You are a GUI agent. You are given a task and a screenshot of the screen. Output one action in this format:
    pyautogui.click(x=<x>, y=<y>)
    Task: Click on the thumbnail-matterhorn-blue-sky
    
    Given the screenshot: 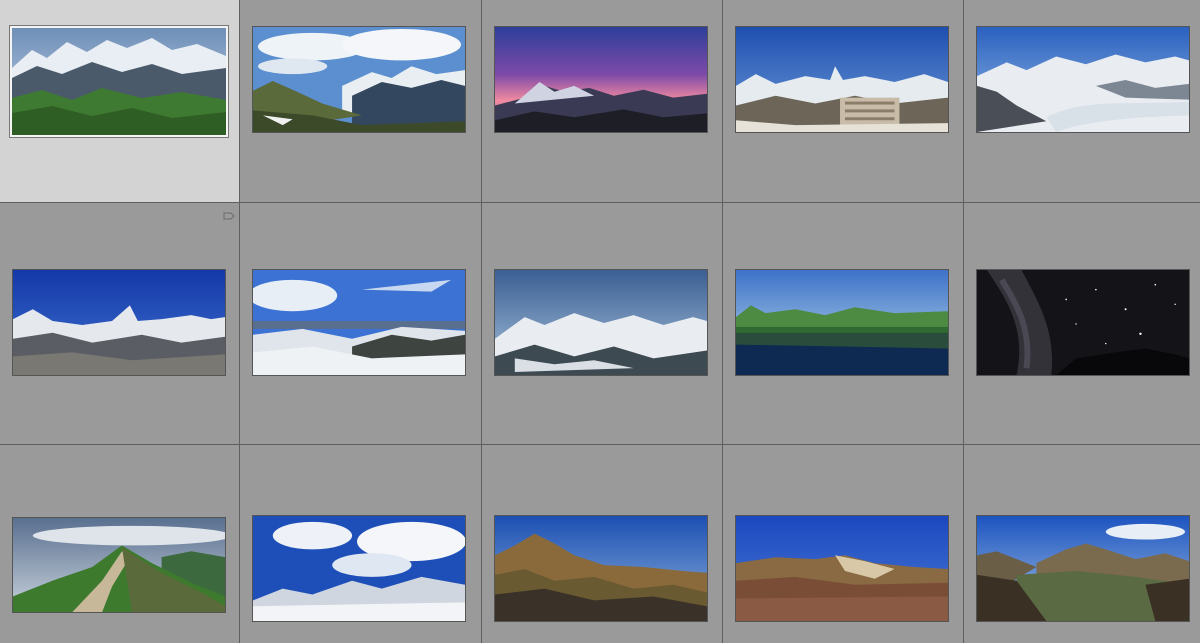 What is the action you would take?
    pyautogui.click(x=119, y=322)
    